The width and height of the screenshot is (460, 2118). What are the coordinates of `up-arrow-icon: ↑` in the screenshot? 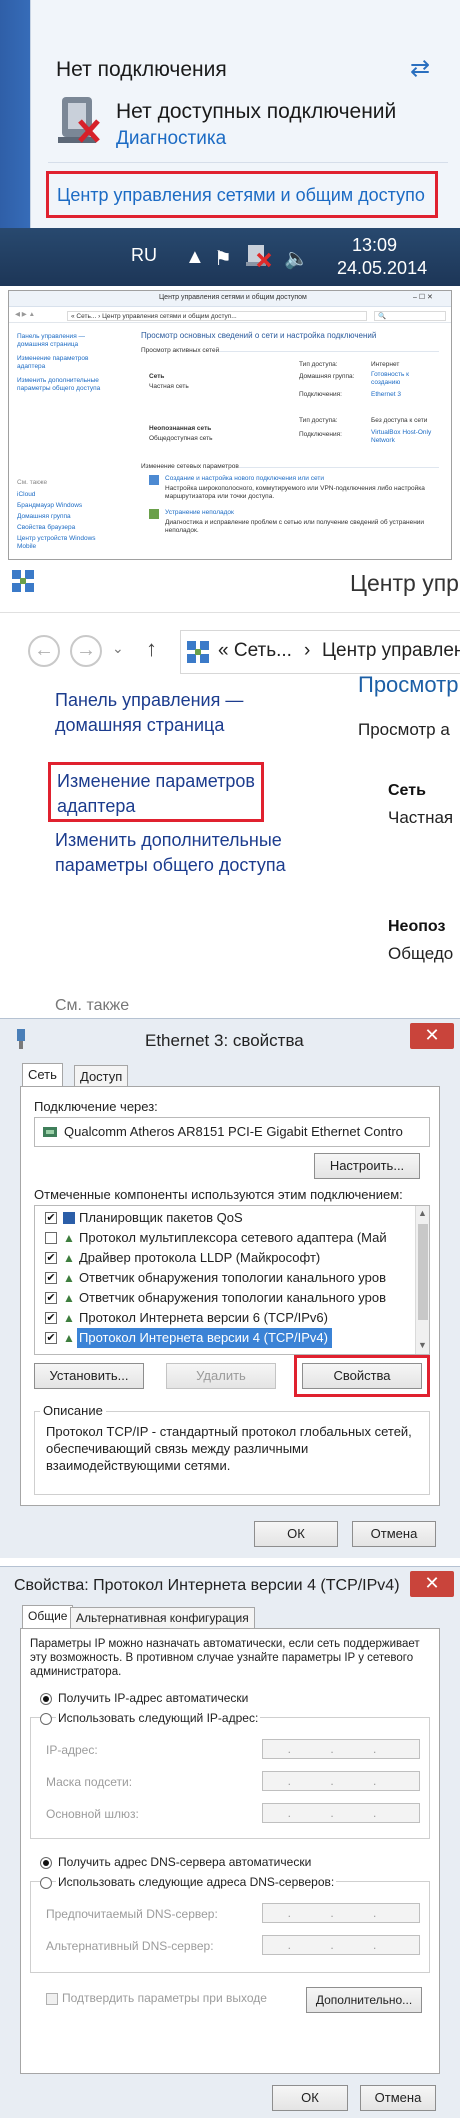 It's located at (151, 649).